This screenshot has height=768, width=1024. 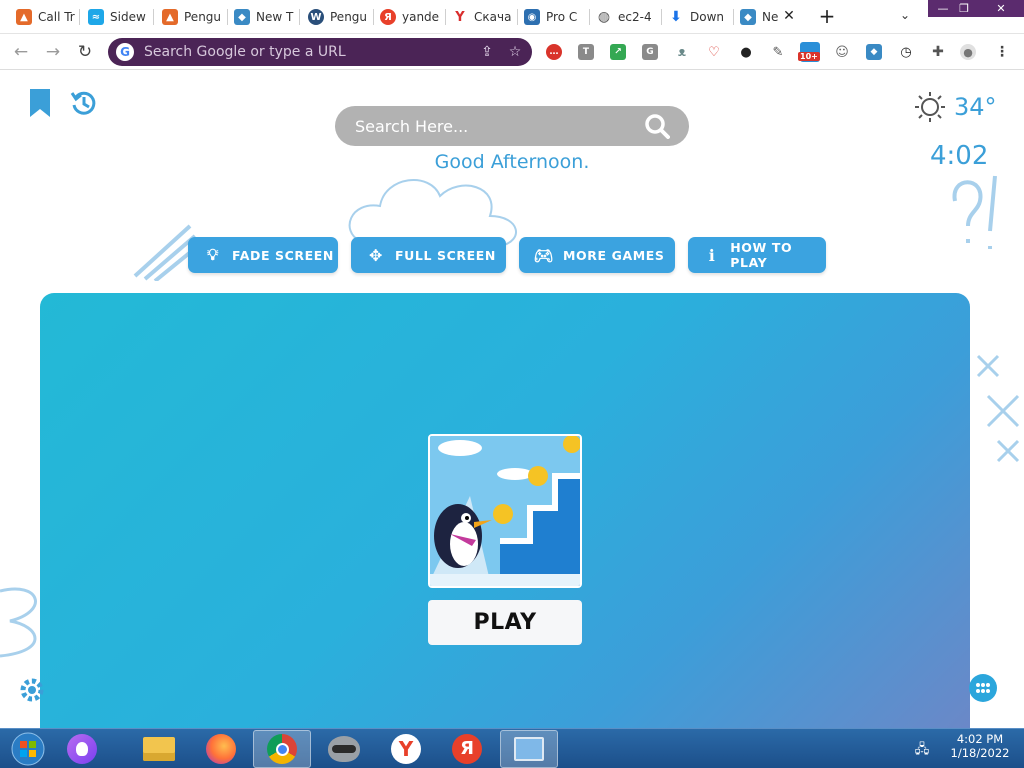 I want to click on tab-penguin-1: ▲ Pengu, so click(x=195, y=17).